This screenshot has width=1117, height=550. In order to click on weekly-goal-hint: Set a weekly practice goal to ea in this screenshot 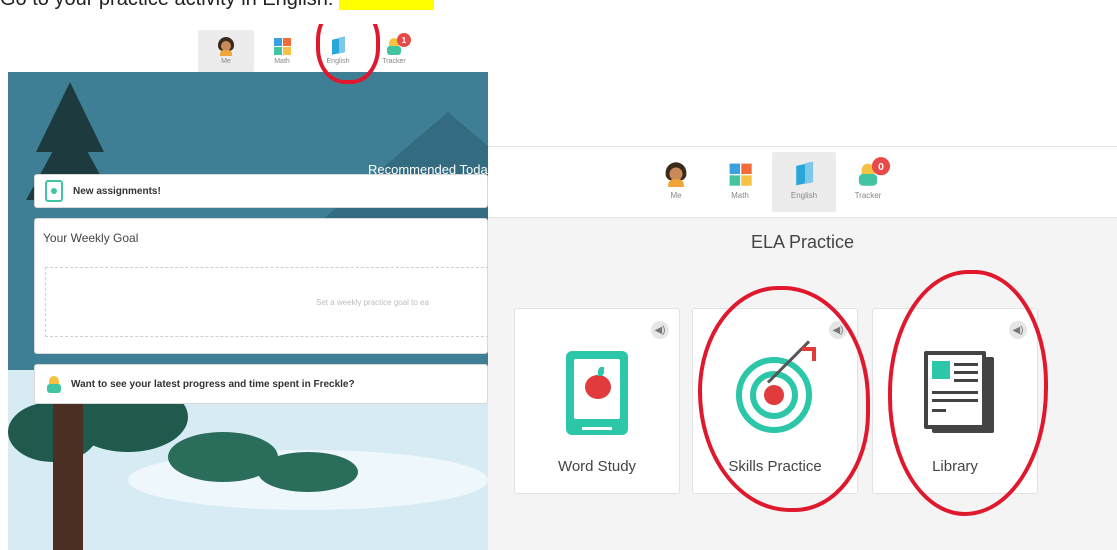, I will do `click(372, 302)`.